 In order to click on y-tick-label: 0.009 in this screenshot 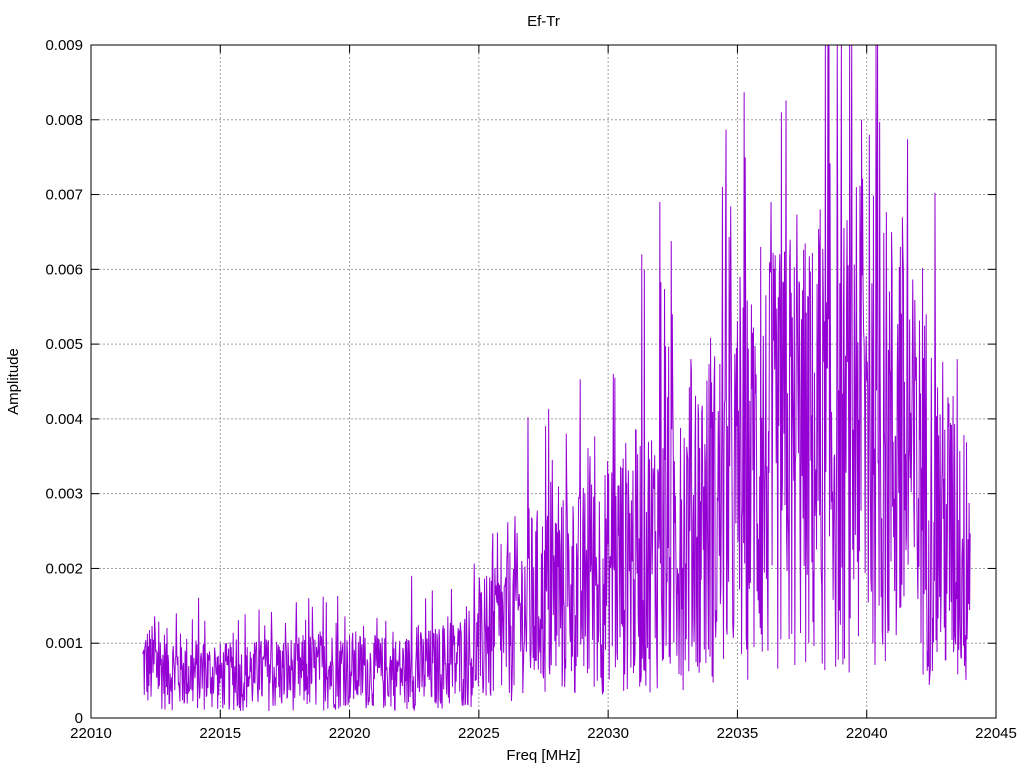, I will do `click(64, 45)`.